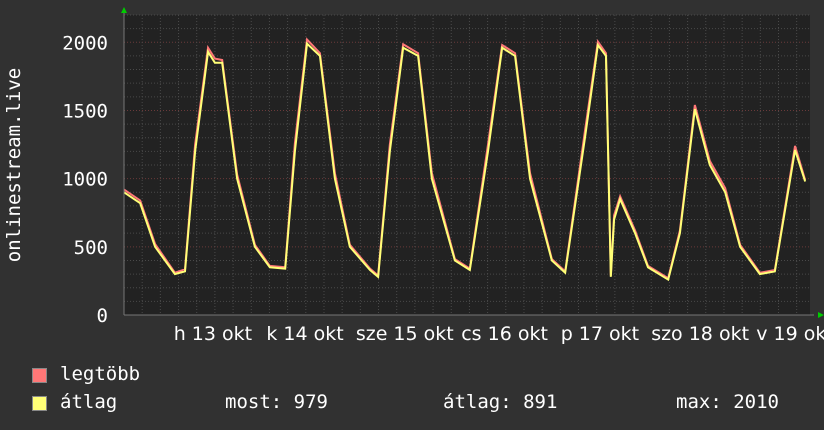 Image resolution: width=824 pixels, height=430 pixels. What do you see at coordinates (821, 315) in the screenshot?
I see `x-axis-arrow-icon` at bounding box center [821, 315].